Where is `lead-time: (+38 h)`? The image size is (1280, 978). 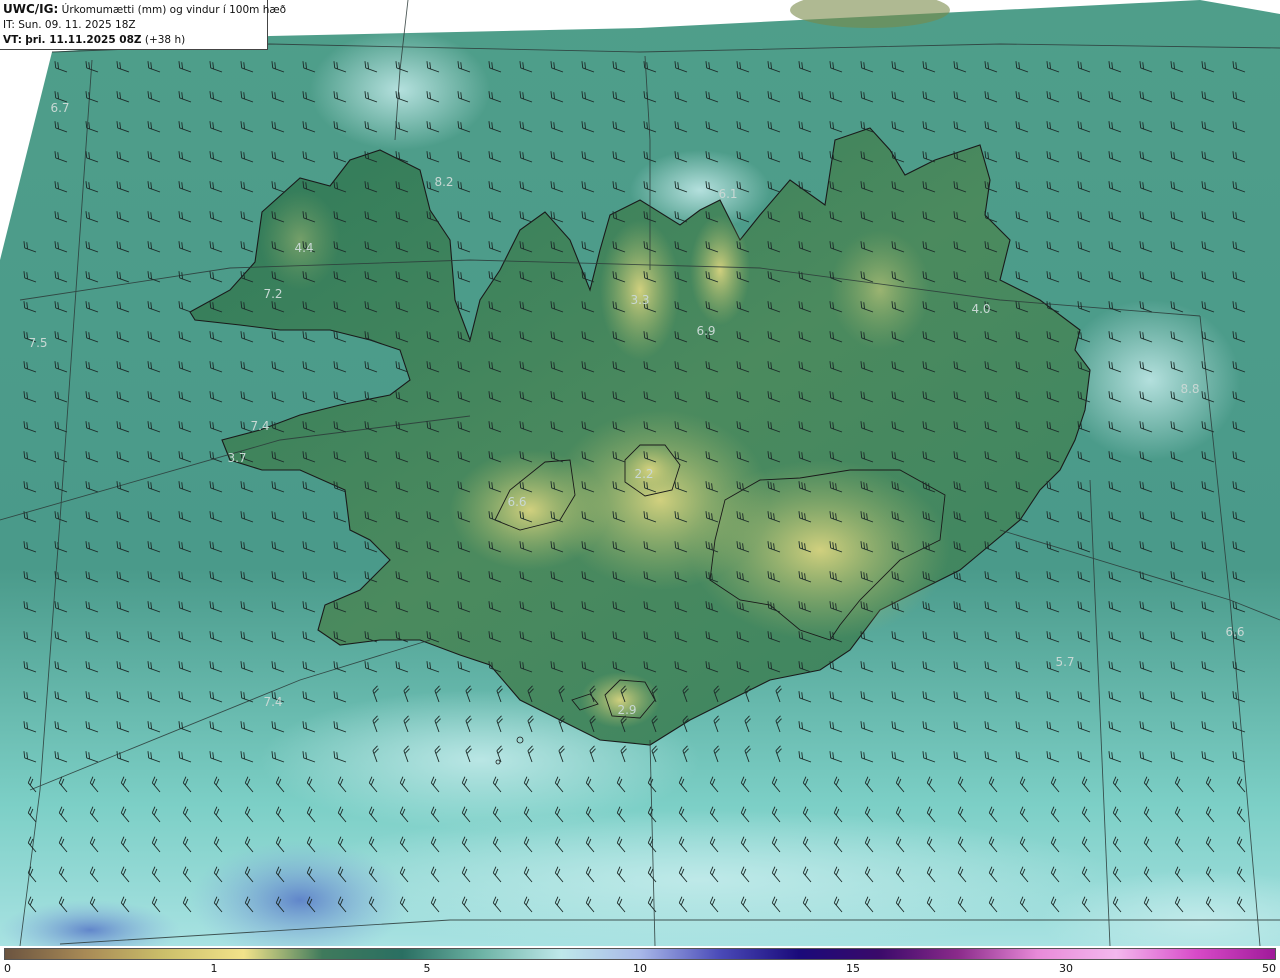 lead-time: (+38 h) is located at coordinates (165, 40).